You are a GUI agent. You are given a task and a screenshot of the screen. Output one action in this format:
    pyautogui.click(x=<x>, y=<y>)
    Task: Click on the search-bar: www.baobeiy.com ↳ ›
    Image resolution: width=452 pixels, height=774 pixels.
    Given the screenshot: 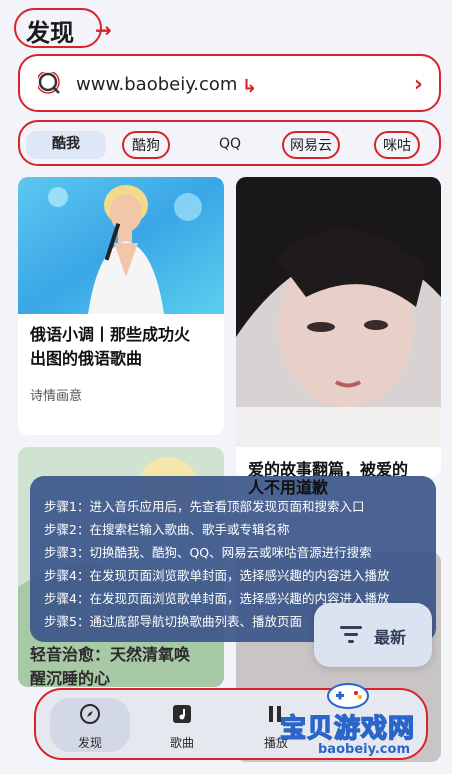 What is the action you would take?
    pyautogui.click(x=229, y=83)
    